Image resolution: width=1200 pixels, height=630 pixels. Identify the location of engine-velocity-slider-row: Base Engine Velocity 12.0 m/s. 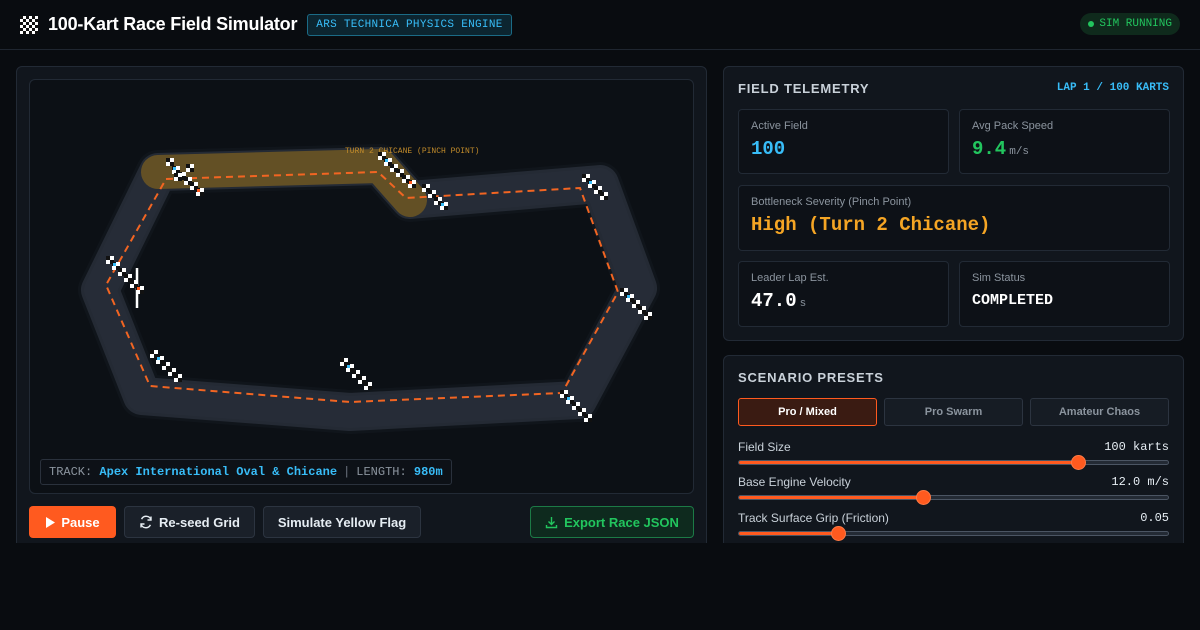
(953, 490).